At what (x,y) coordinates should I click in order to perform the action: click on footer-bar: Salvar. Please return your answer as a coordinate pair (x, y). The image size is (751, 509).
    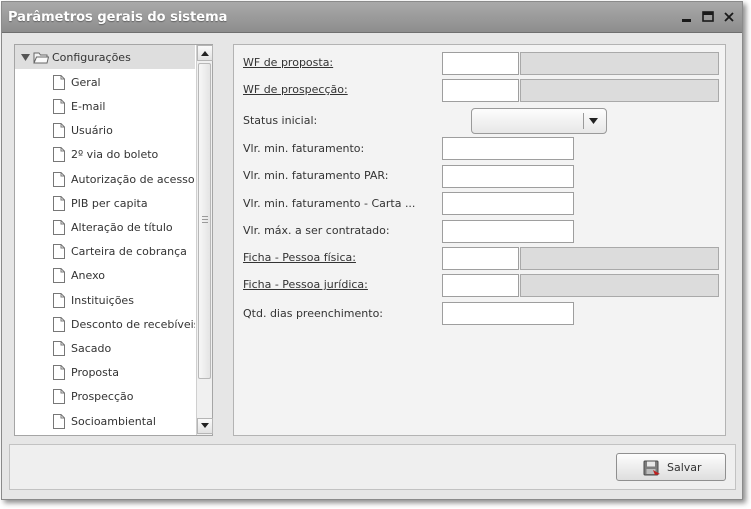
    Looking at the image, I should click on (372, 467).